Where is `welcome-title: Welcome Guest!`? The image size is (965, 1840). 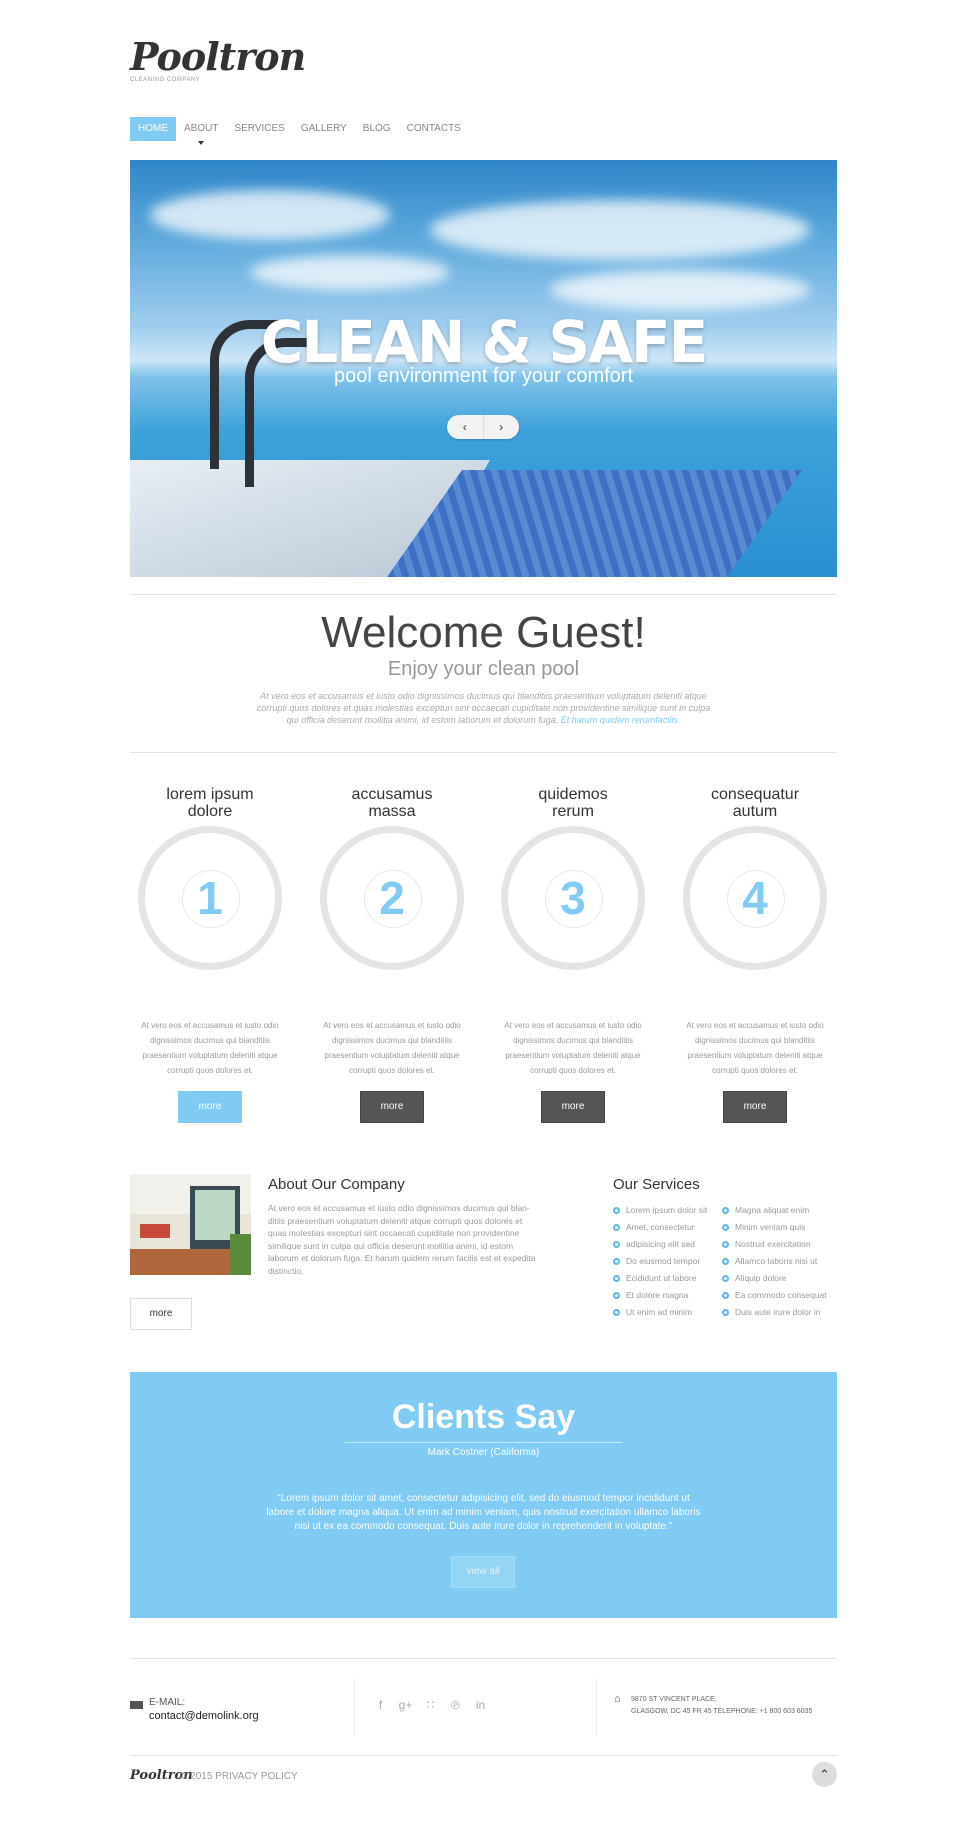
welcome-title: Welcome Guest! is located at coordinates (483, 632).